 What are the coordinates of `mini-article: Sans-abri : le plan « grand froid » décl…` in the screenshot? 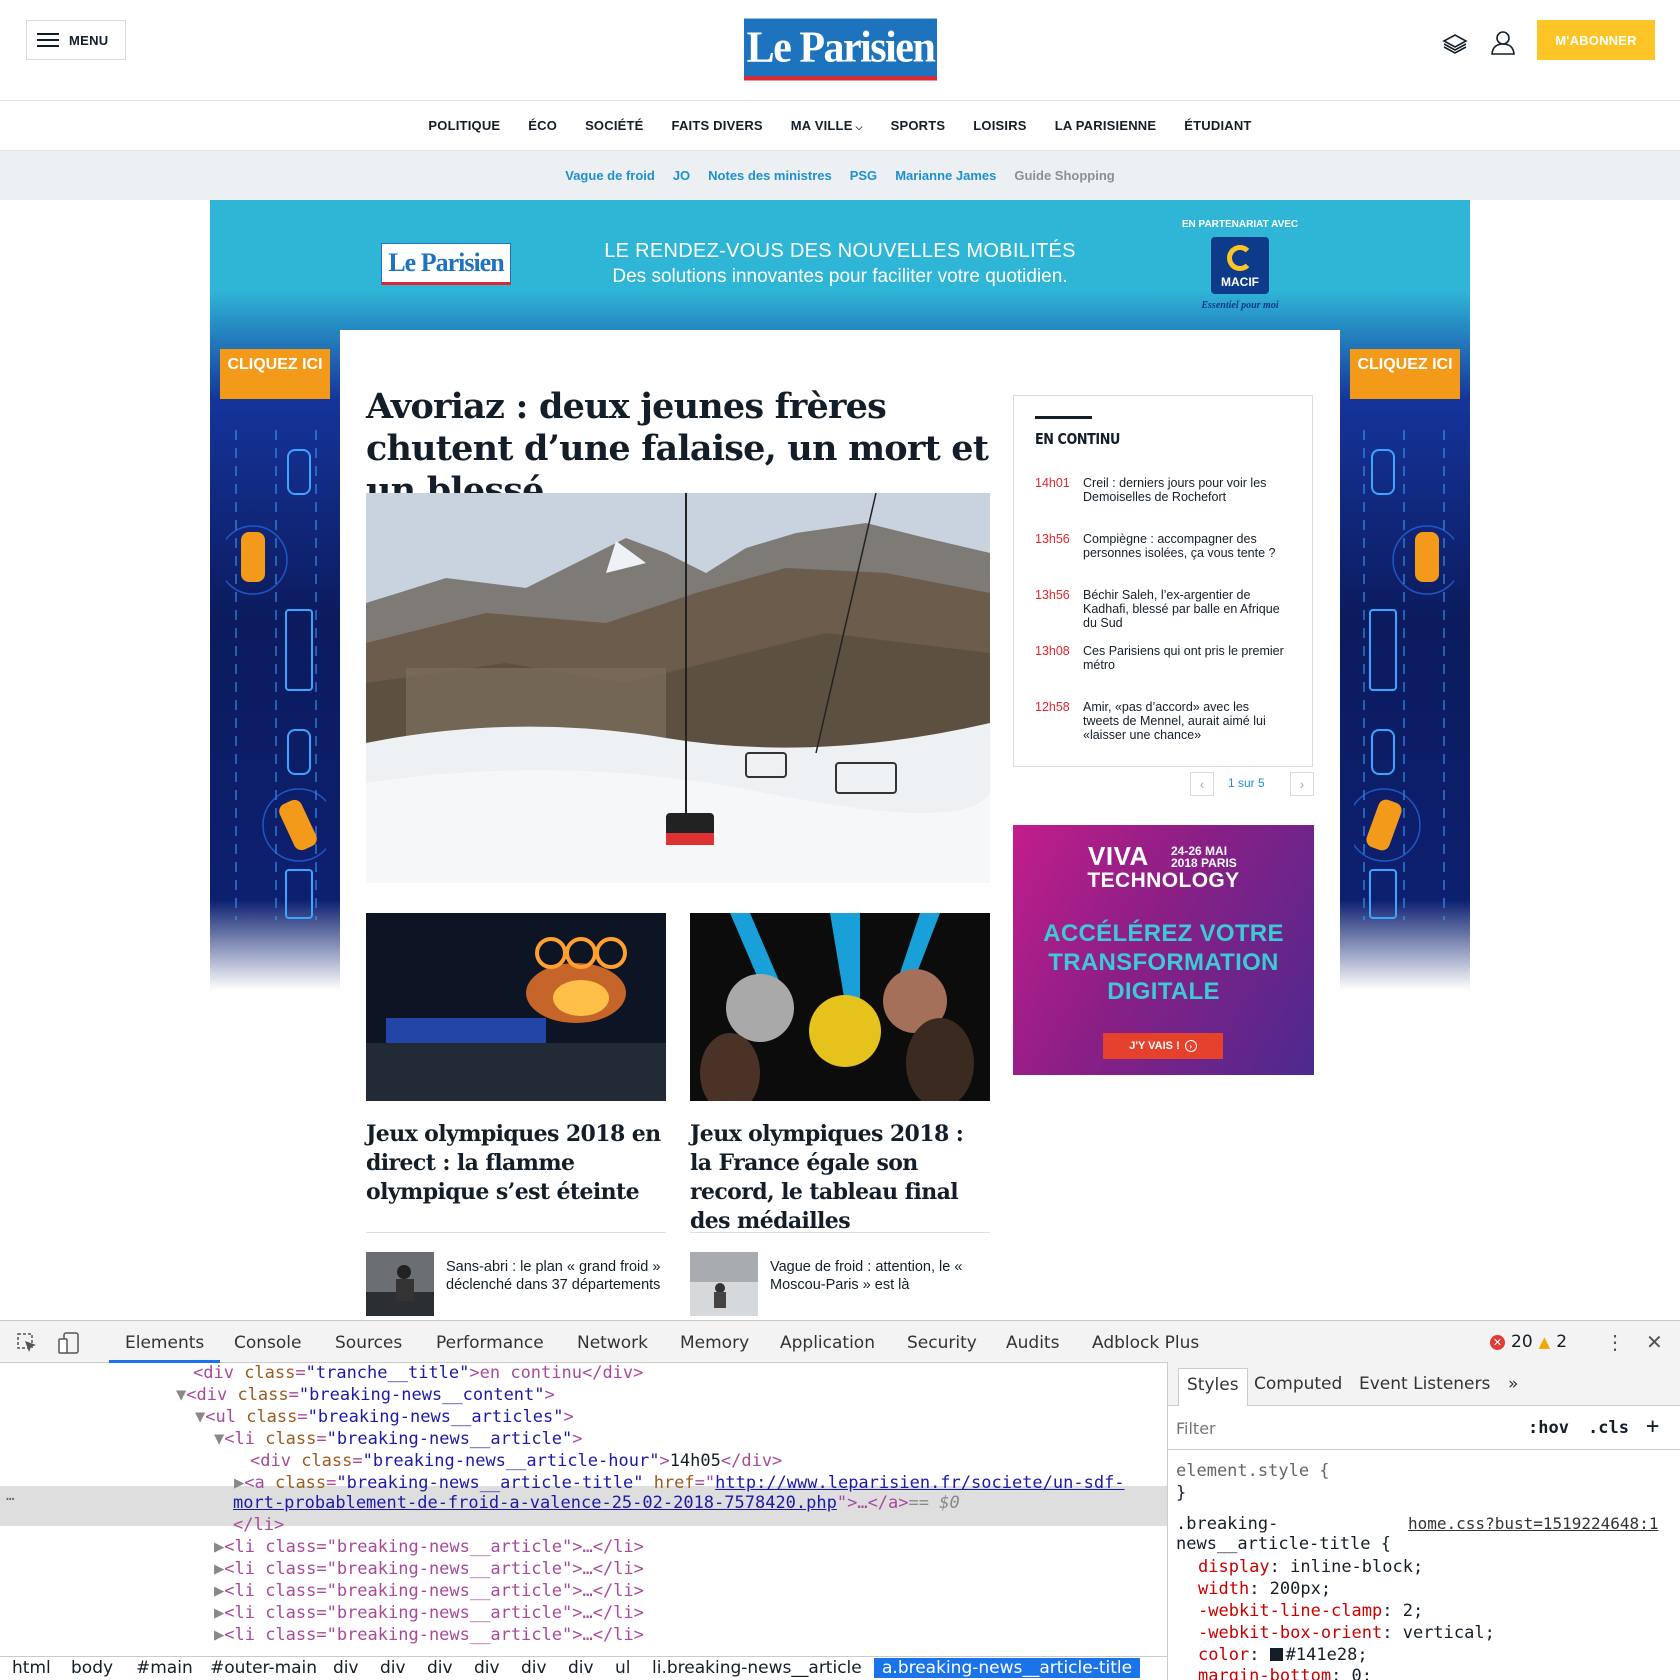 It's located at (516, 1285).